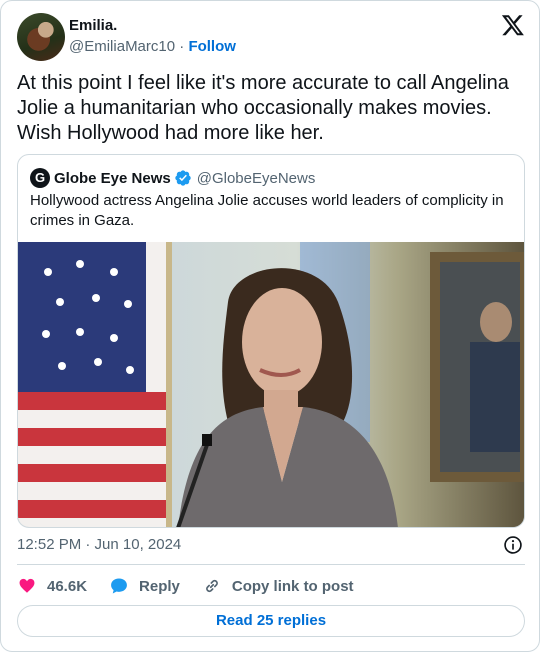  Describe the element at coordinates (292, 586) in the screenshot. I see `copy-link-label: Copy link to post` at that location.